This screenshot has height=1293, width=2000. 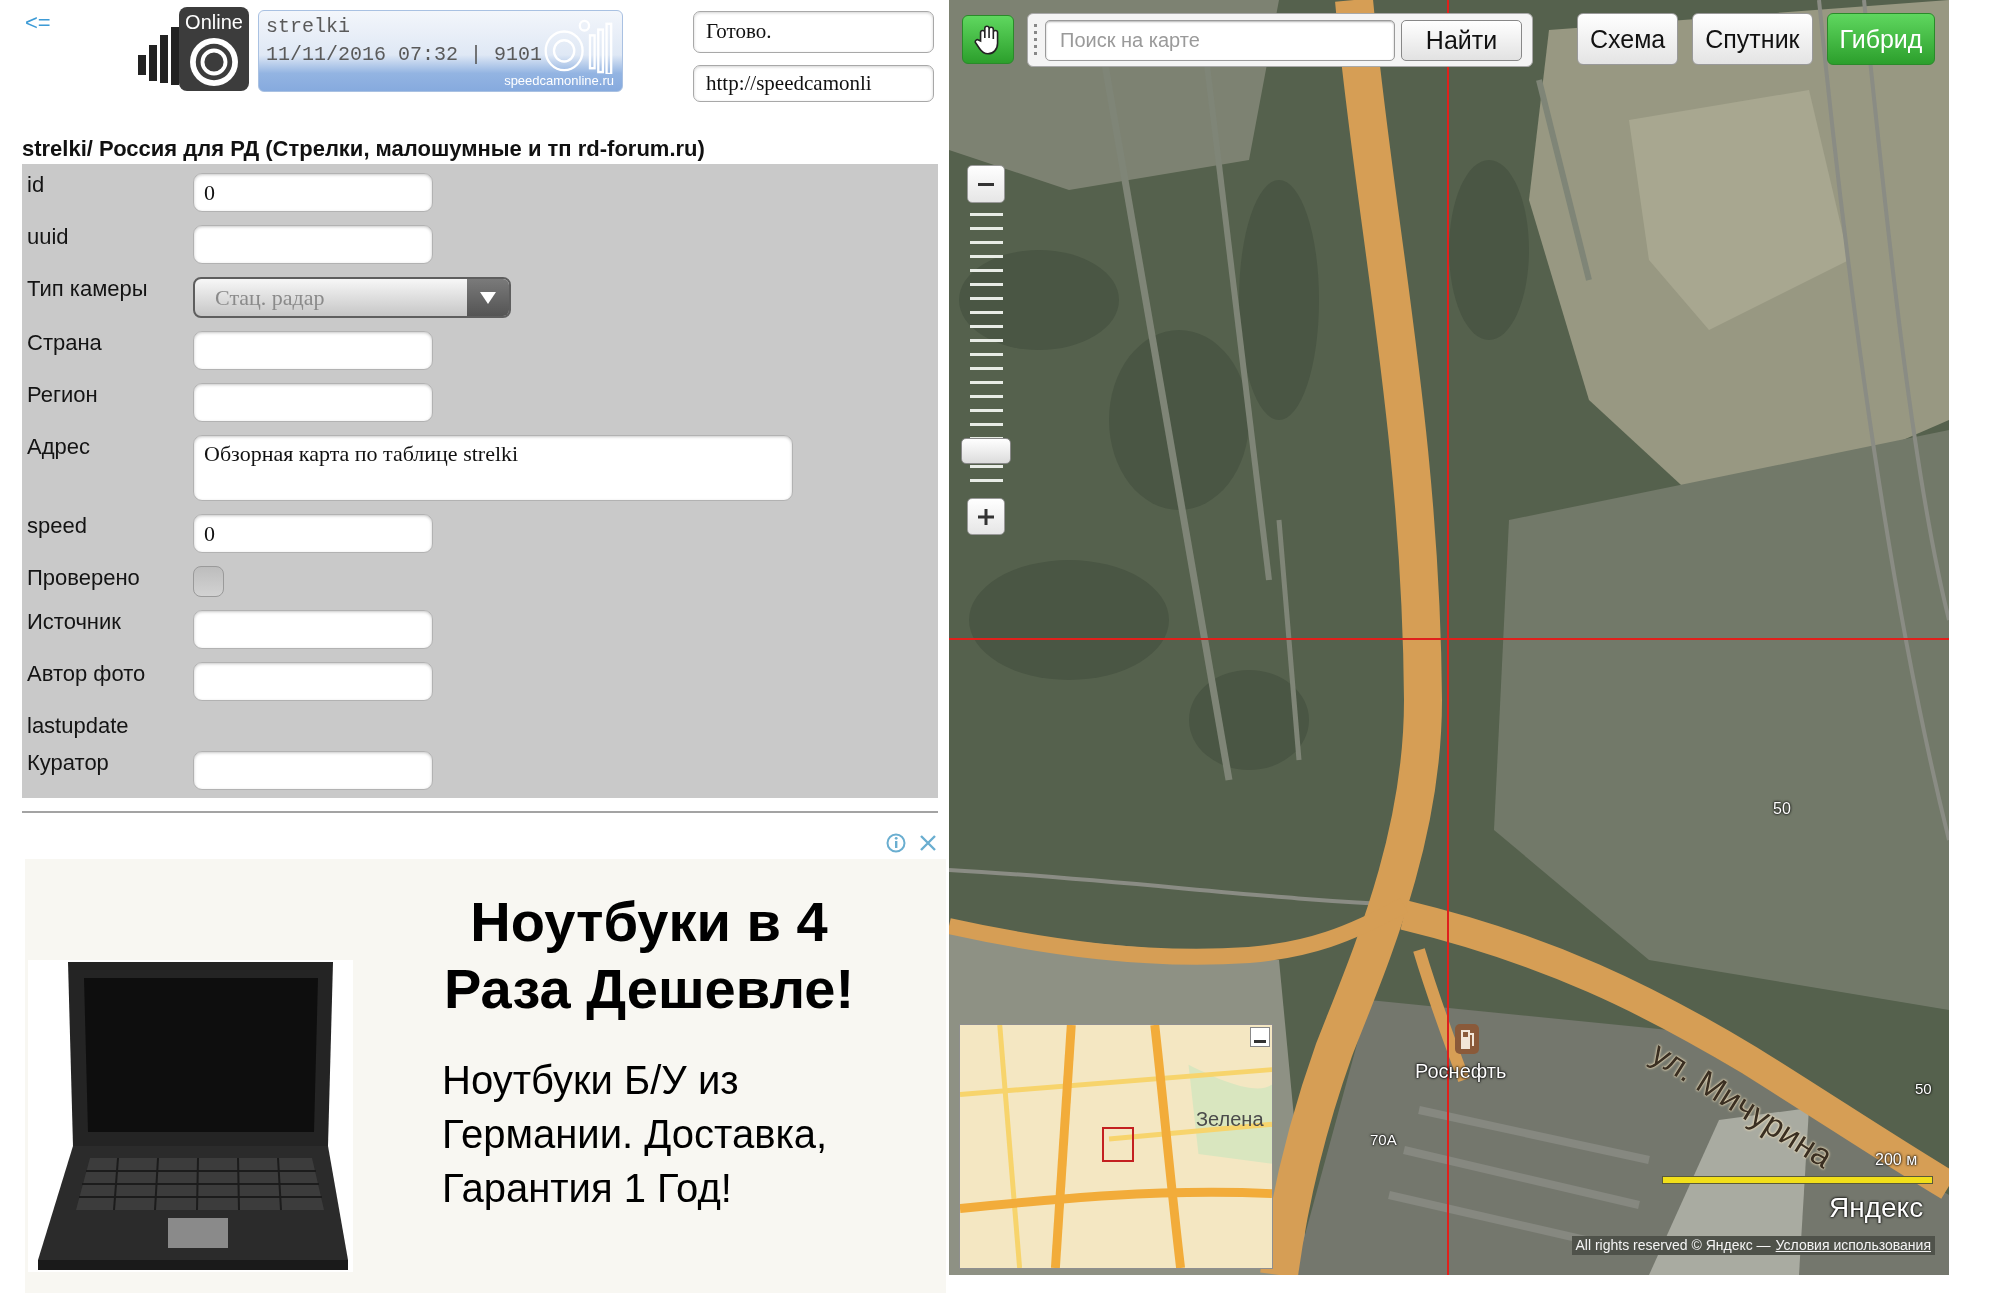 I want to click on place-label: Зелена, so click(x=1230, y=1119).